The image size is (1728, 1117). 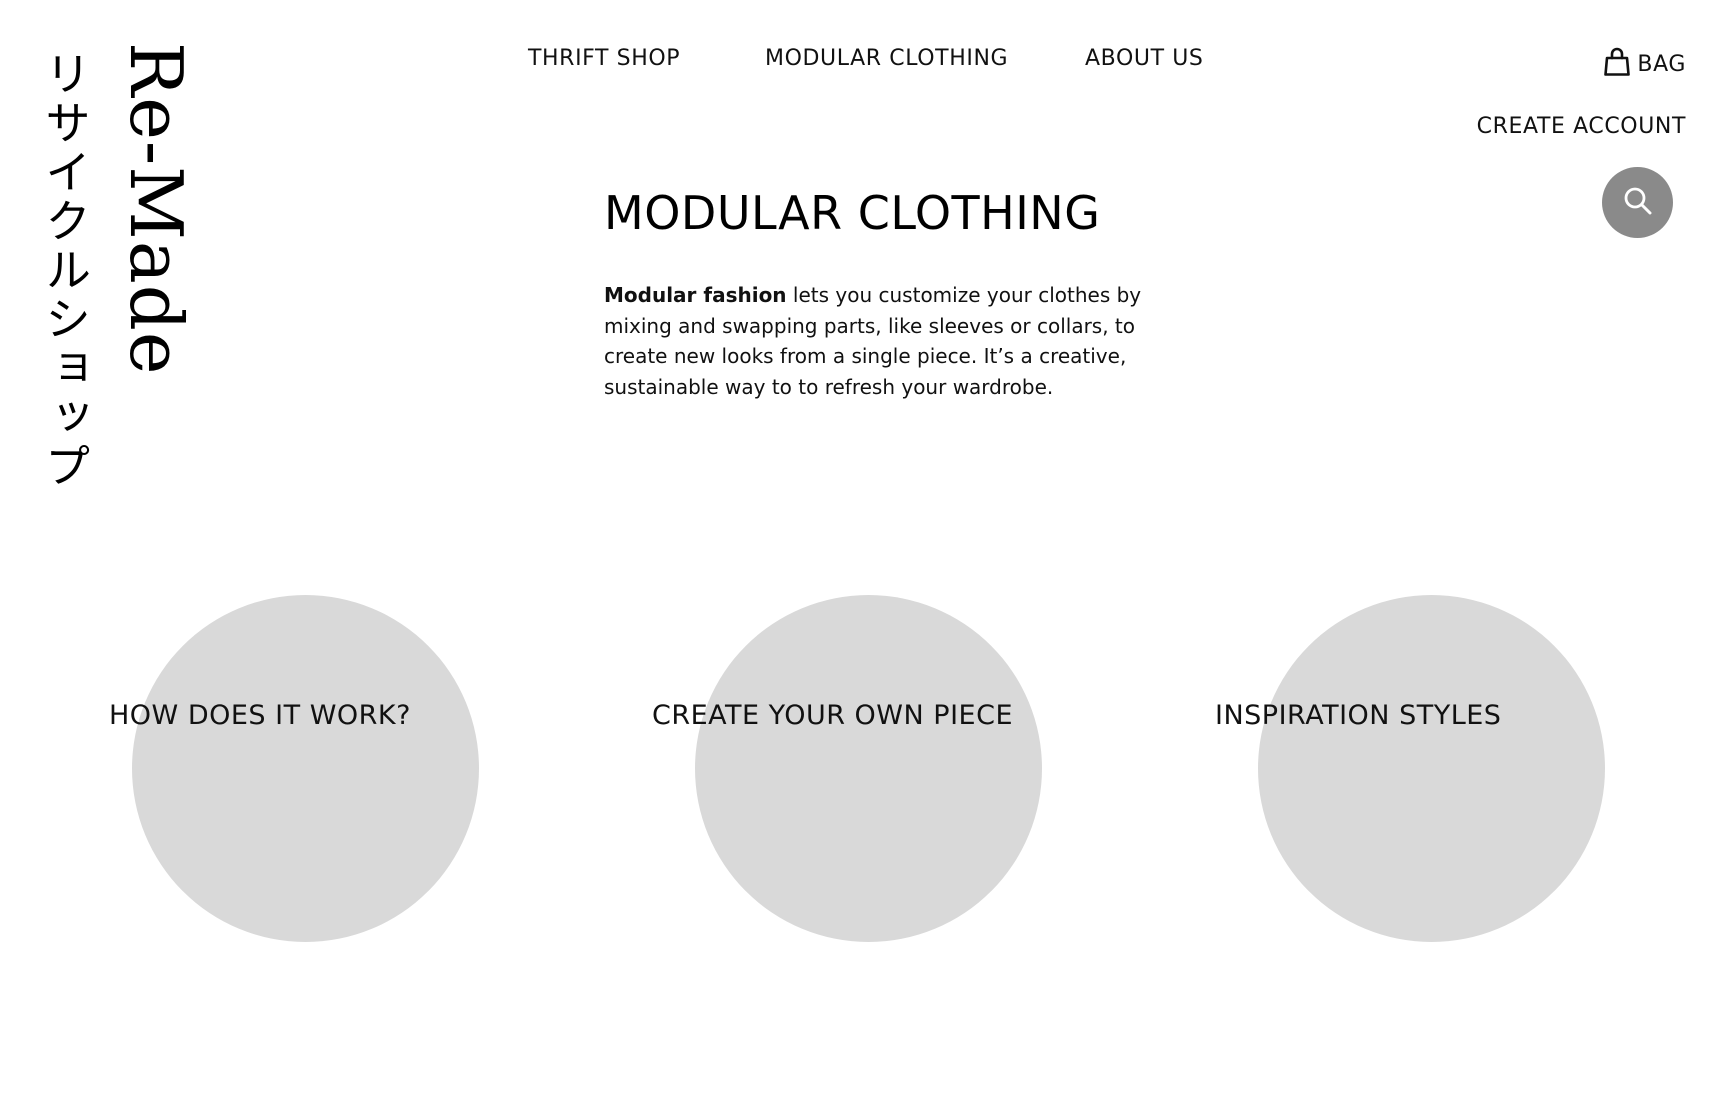 I want to click on brand-logo: Re-Made, so click(x=156, y=209).